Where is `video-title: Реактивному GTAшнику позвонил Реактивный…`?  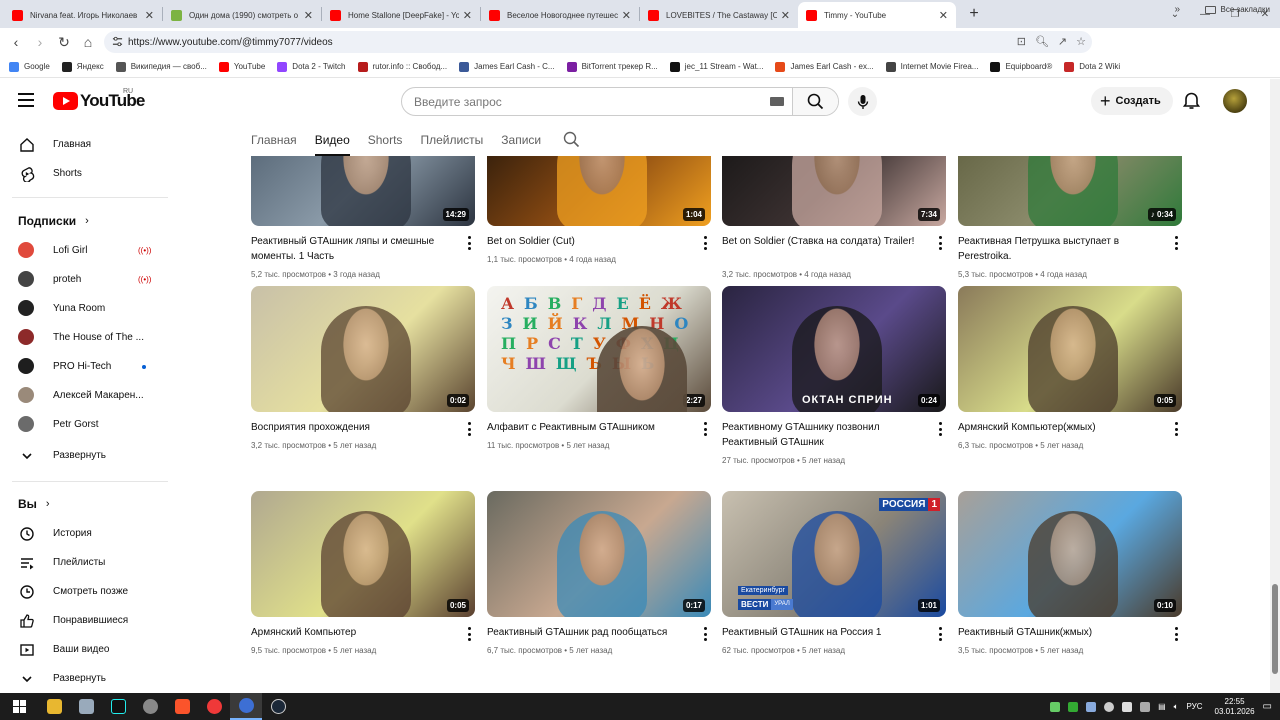 video-title: Реактивному GTAшнику позвонил Реактивный… is located at coordinates (823, 435).